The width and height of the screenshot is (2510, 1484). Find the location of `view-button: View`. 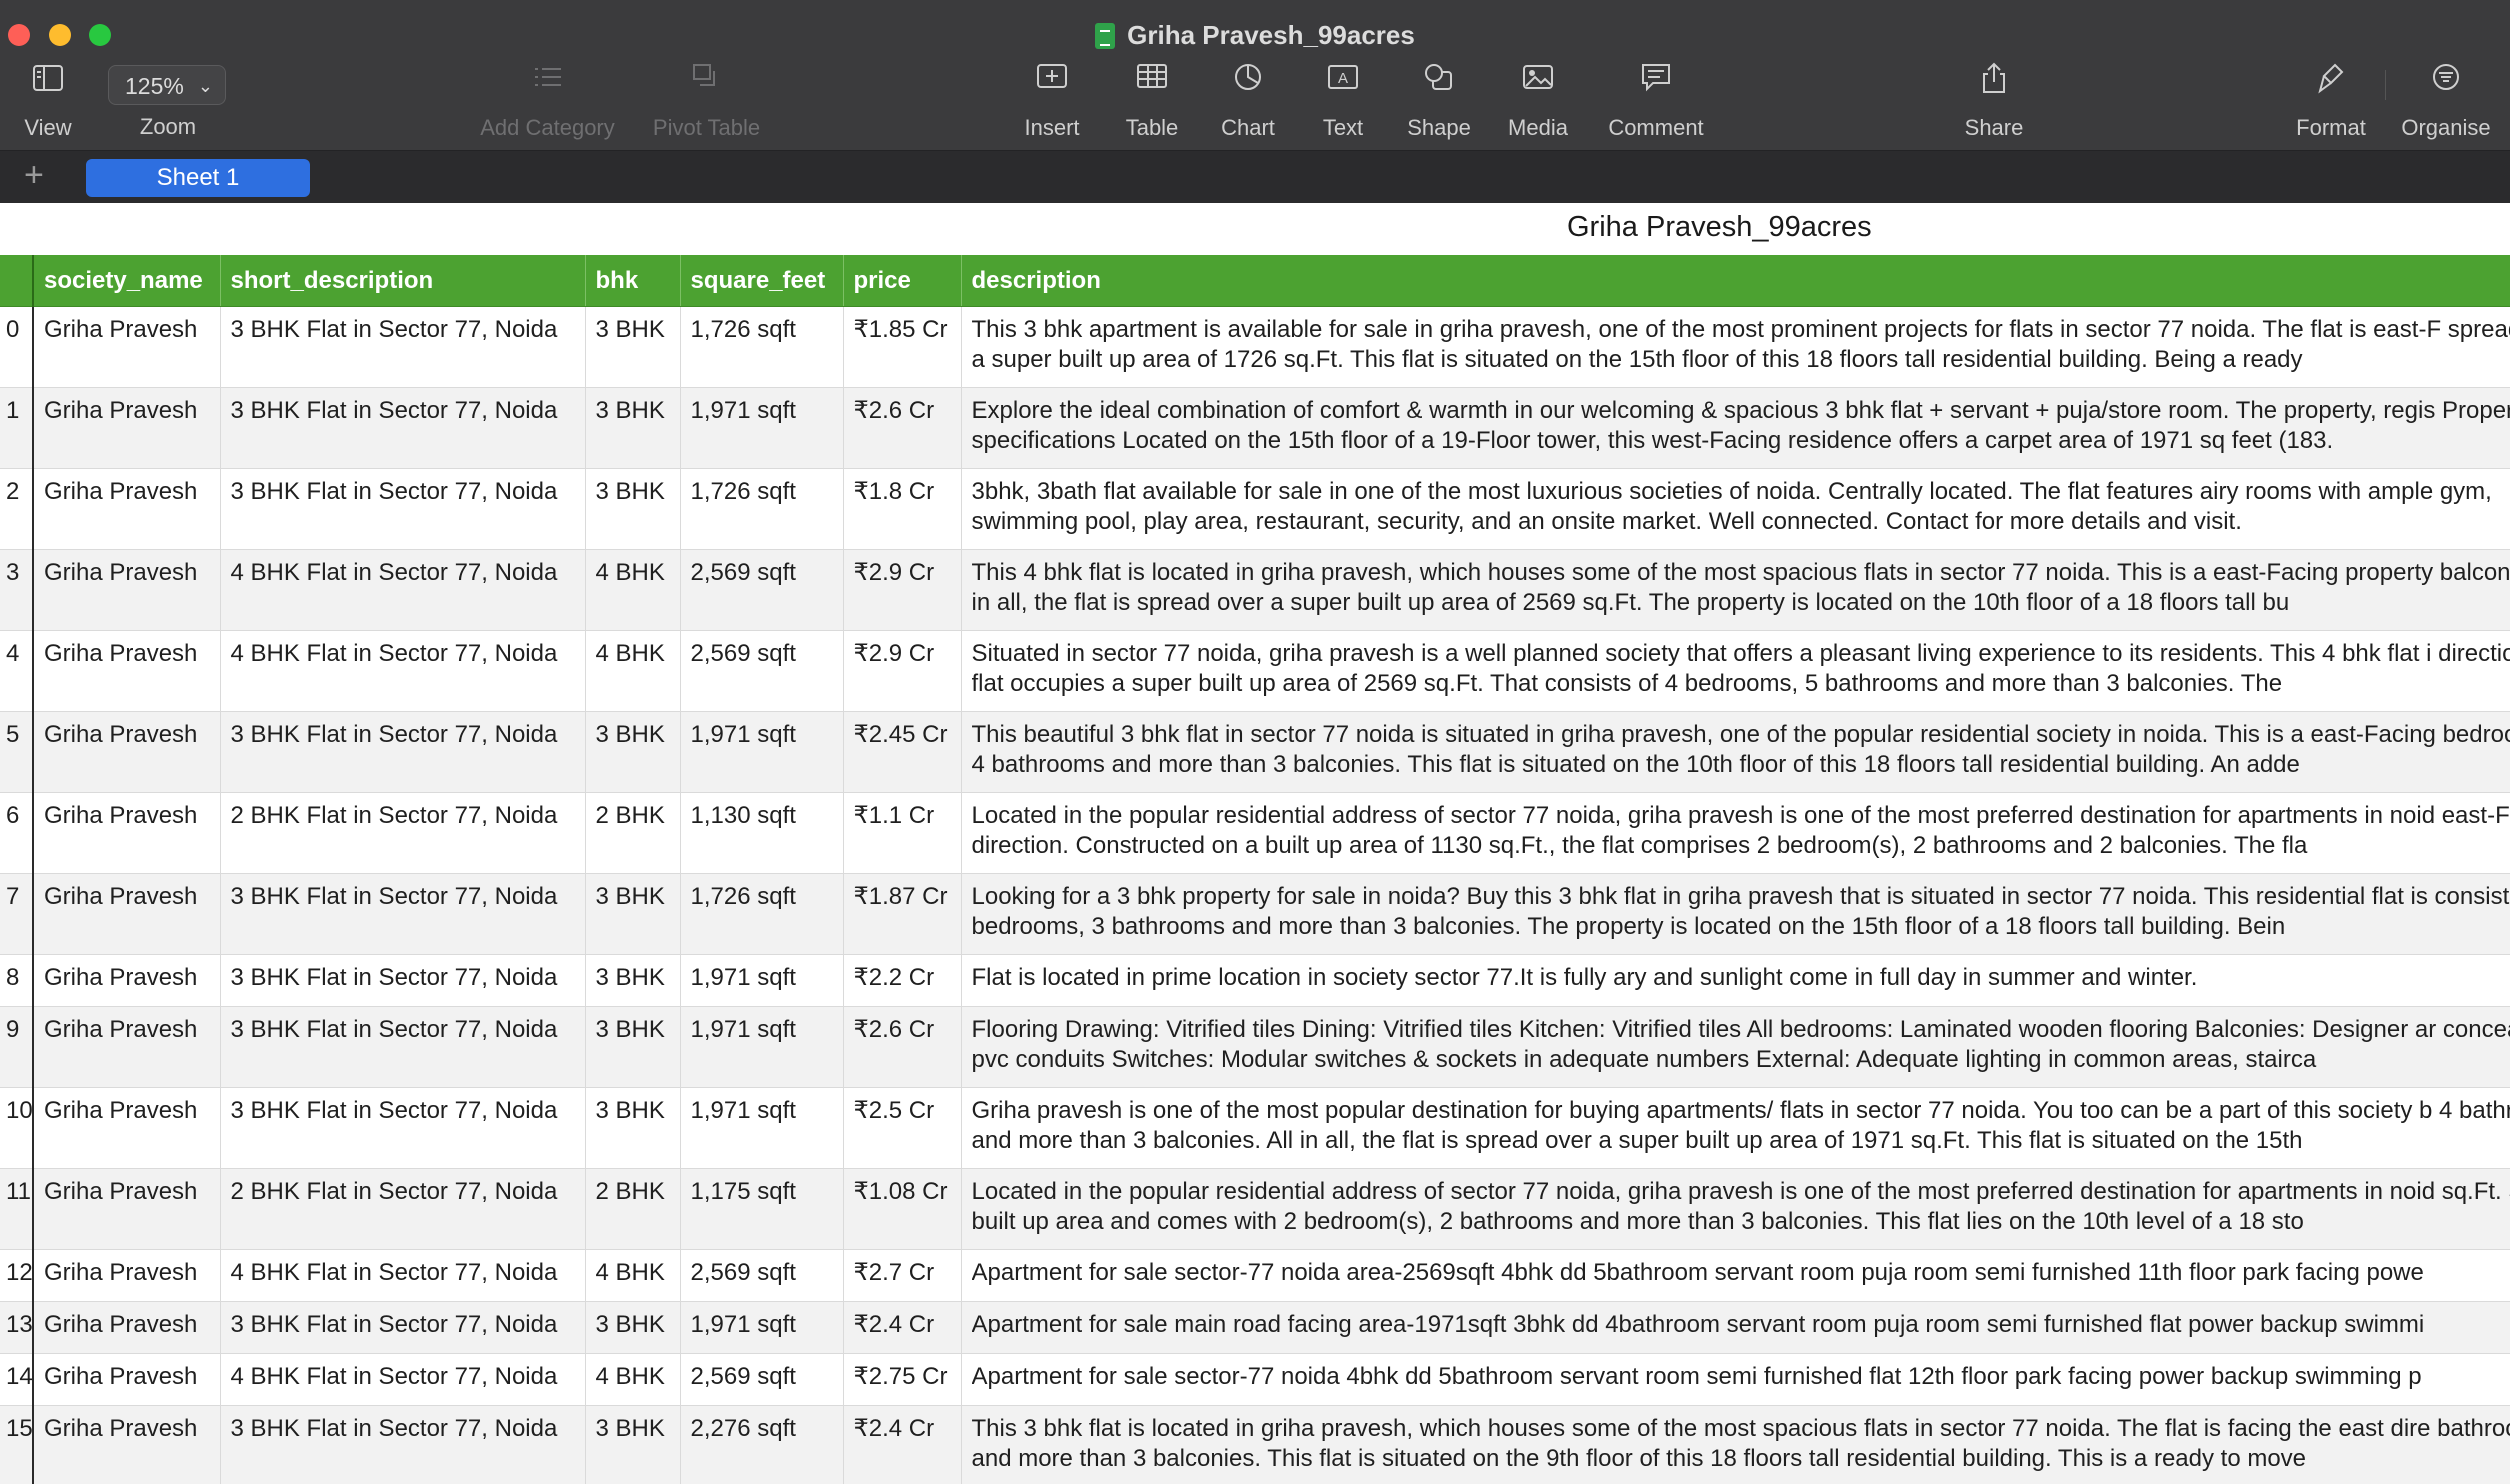

view-button: View is located at coordinates (48, 103).